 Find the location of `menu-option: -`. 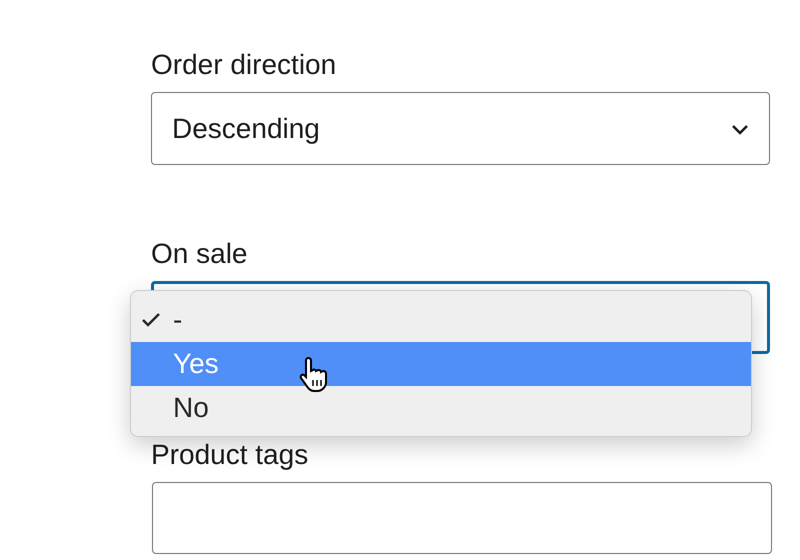

menu-option: - is located at coordinates (441, 320).